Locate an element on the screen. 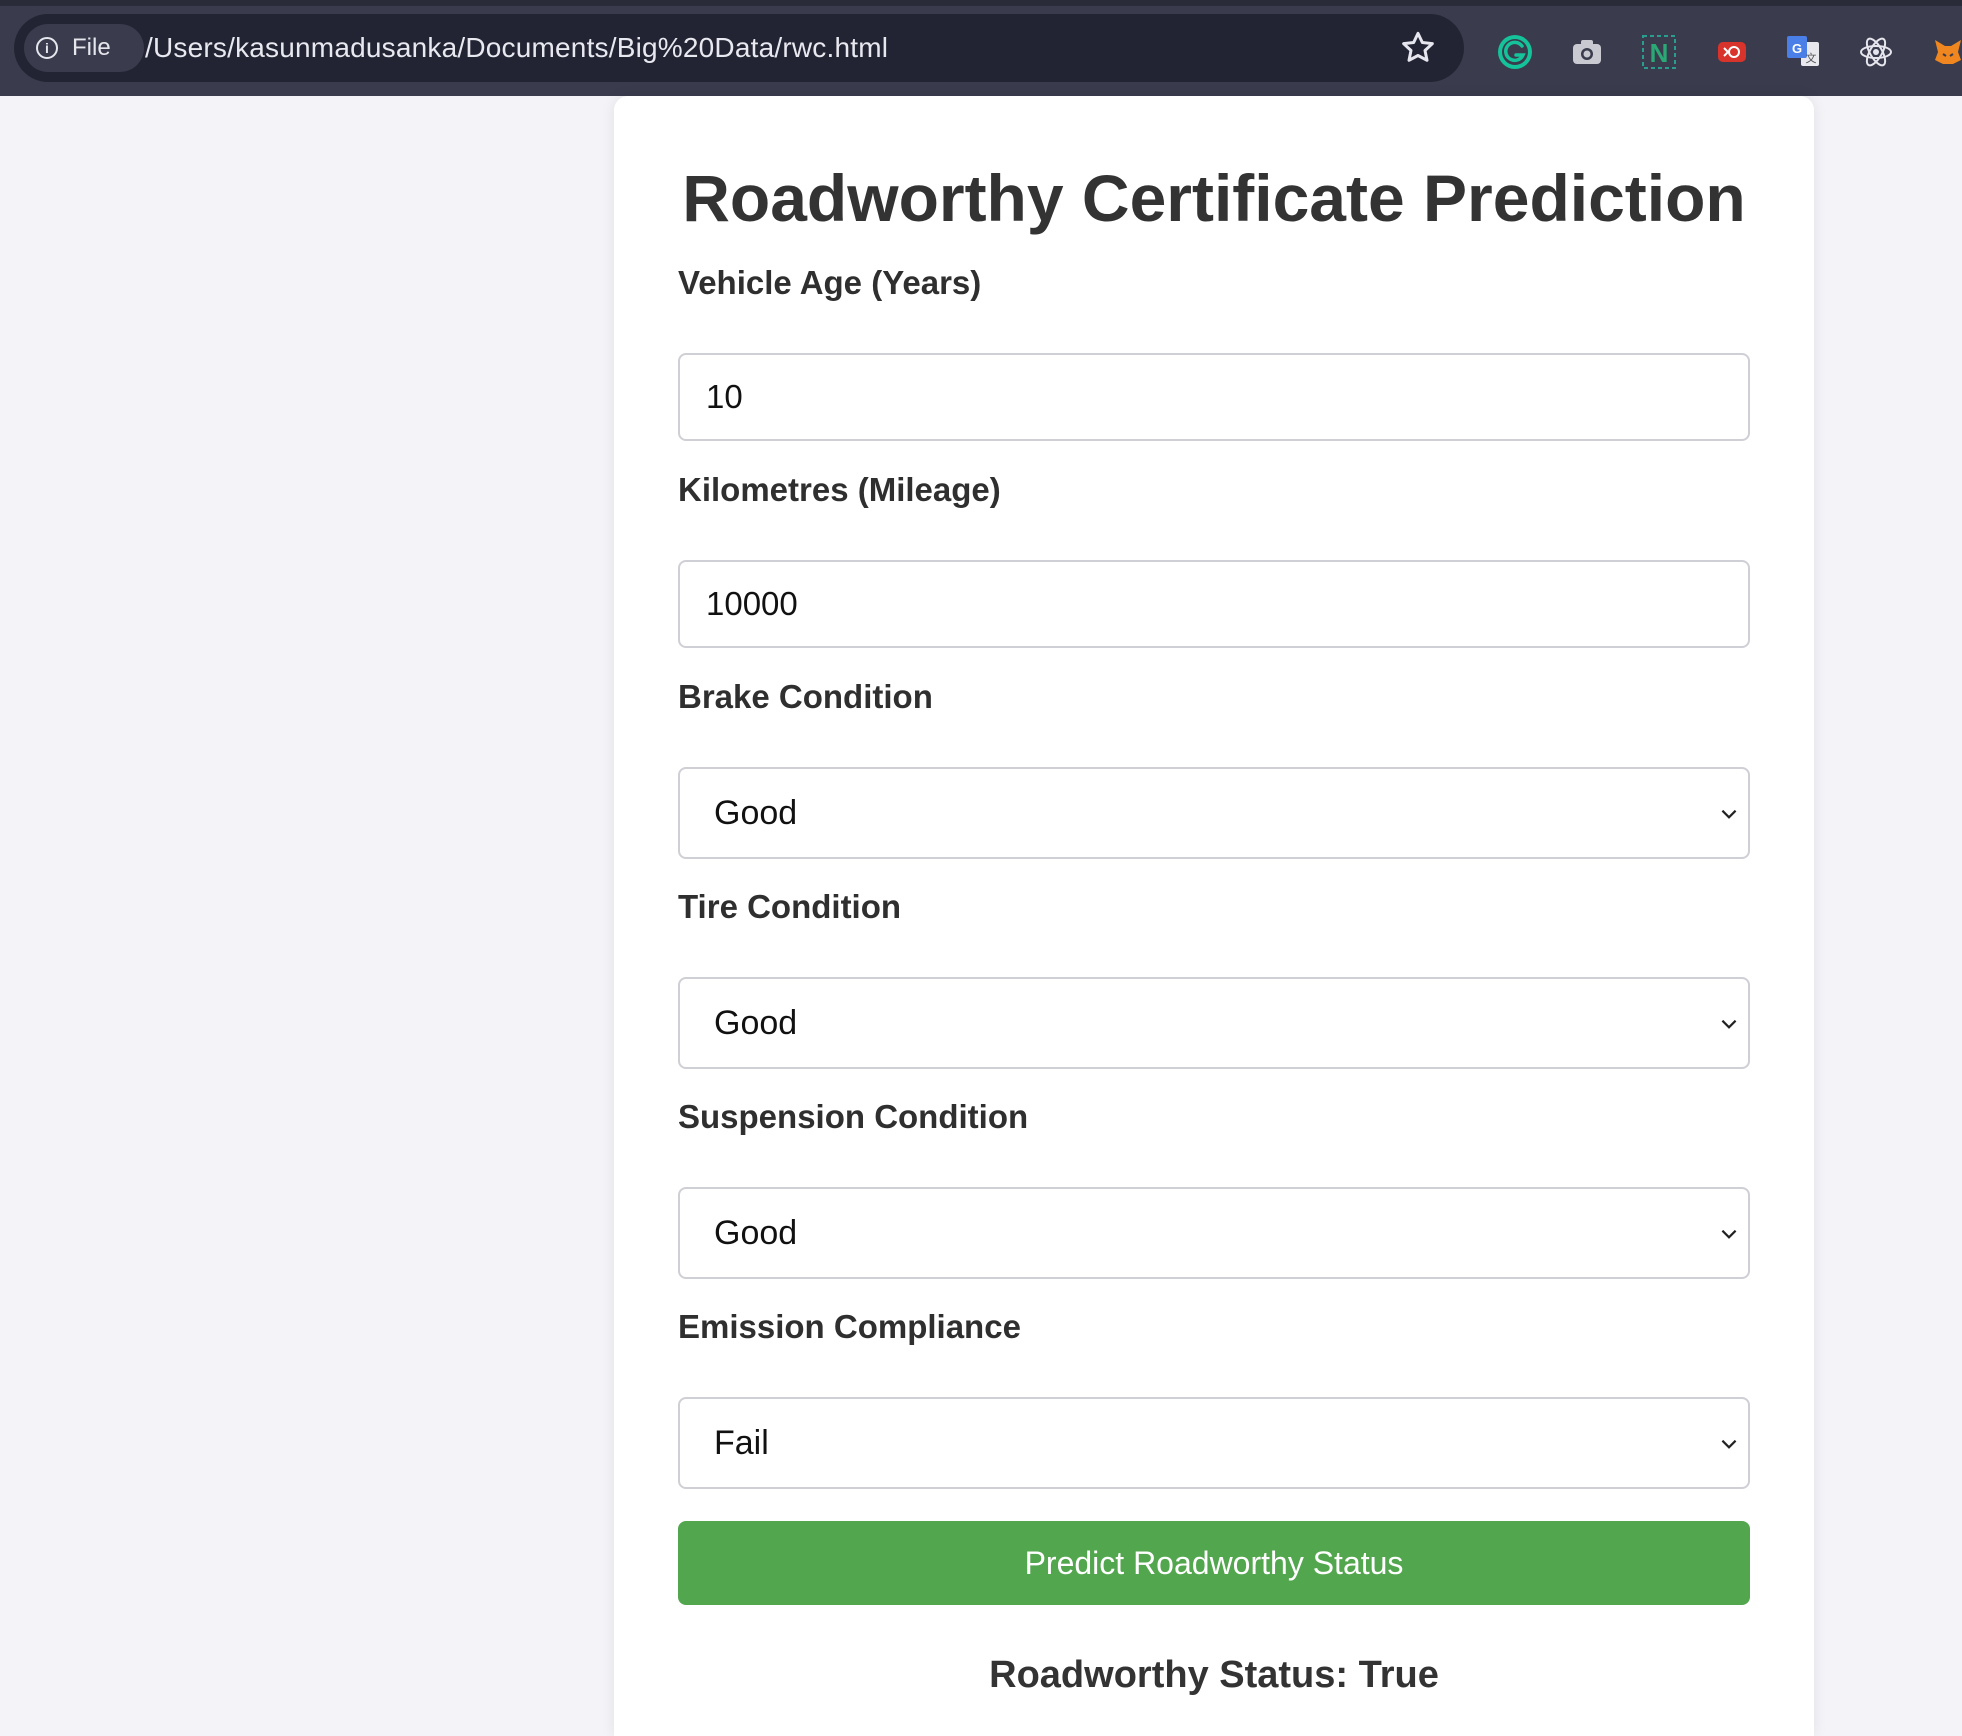 Image resolution: width=1962 pixels, height=1736 pixels. brake-condition-value: Good is located at coordinates (756, 812).